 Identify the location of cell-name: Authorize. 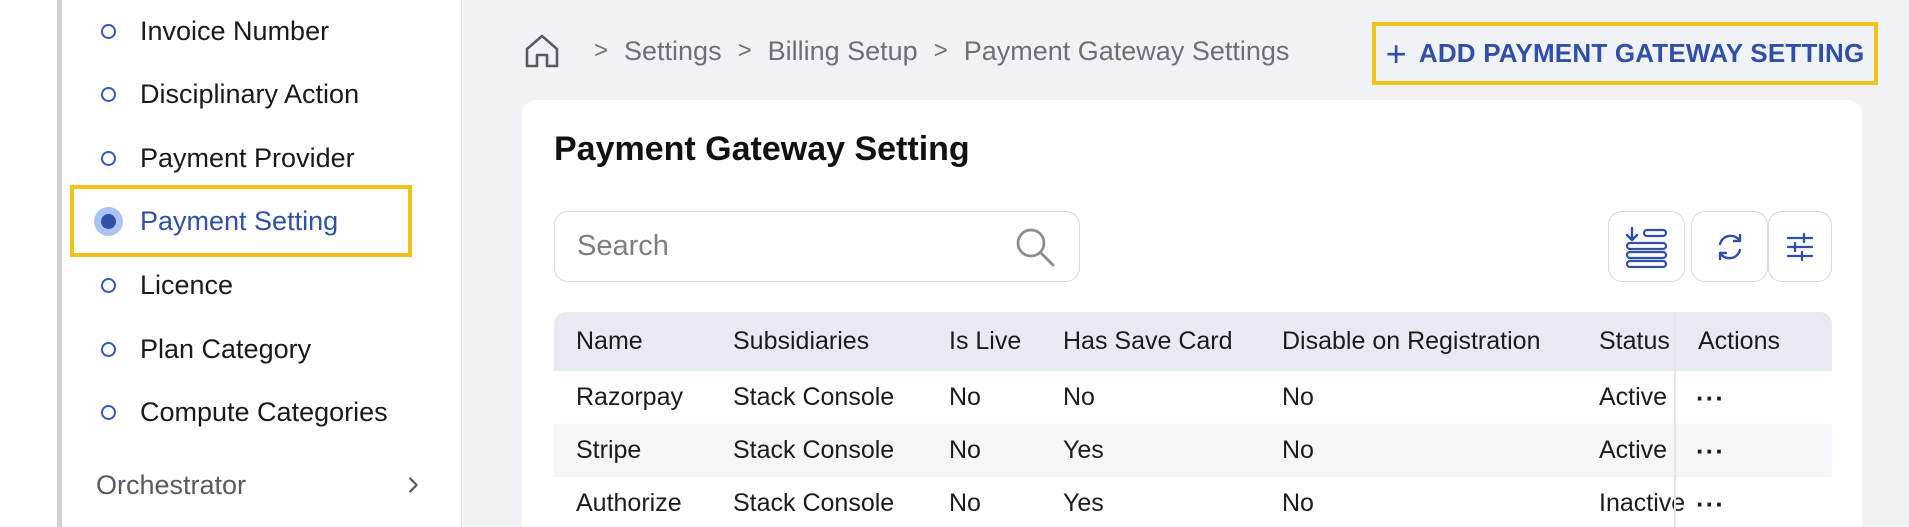
(629, 503).